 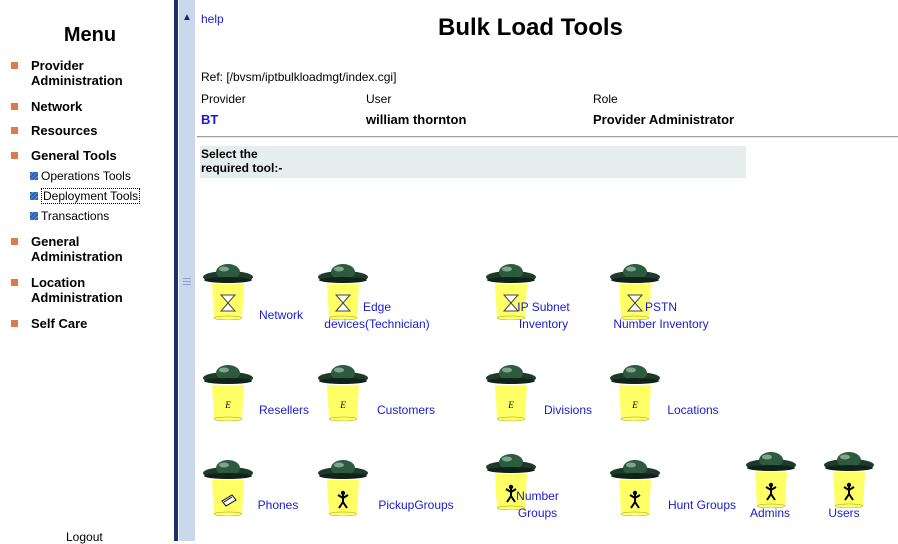 What do you see at coordinates (416, 119) in the screenshot?
I see `user-value: william thornton` at bounding box center [416, 119].